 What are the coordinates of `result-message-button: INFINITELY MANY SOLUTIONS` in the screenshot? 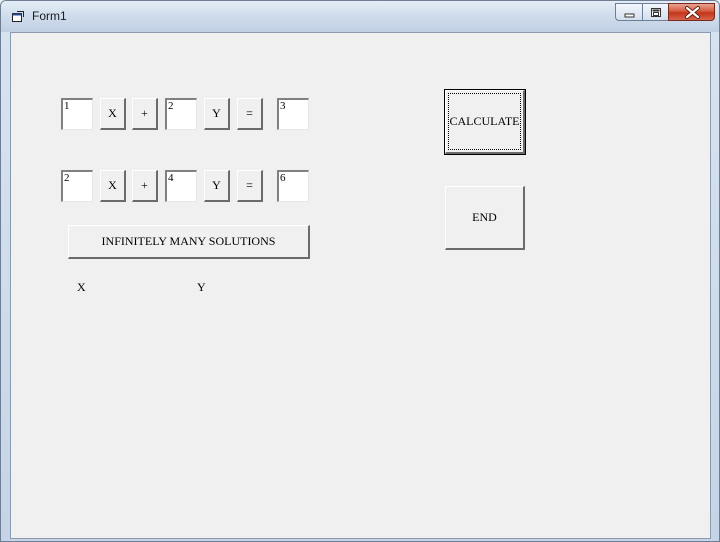 It's located at (189, 242).